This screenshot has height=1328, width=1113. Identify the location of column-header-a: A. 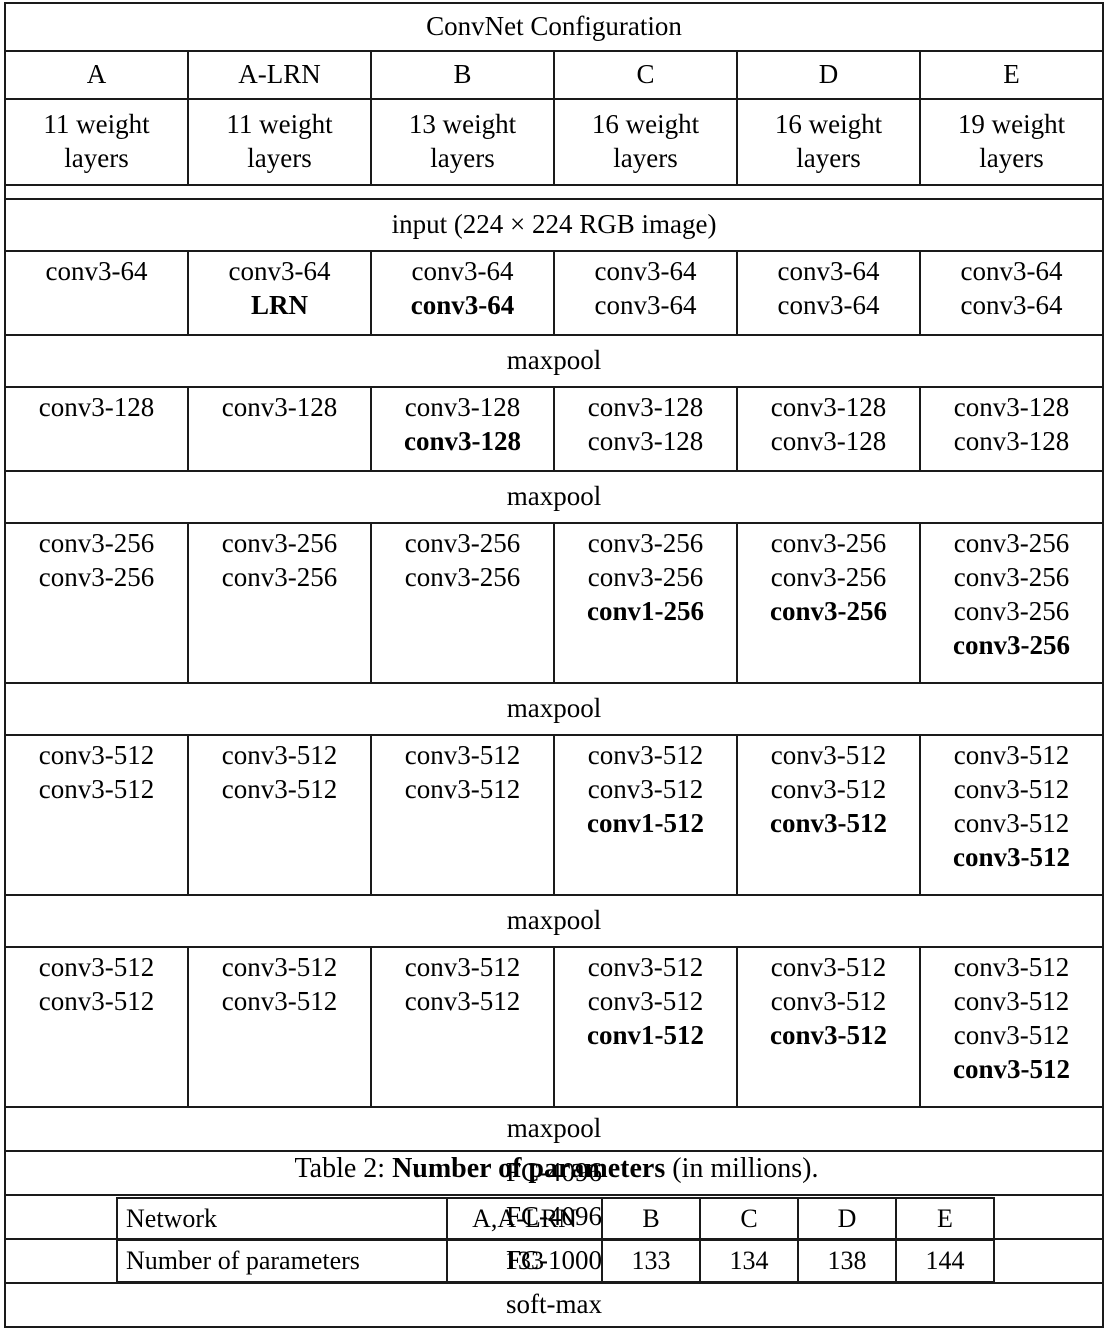
(96, 75).